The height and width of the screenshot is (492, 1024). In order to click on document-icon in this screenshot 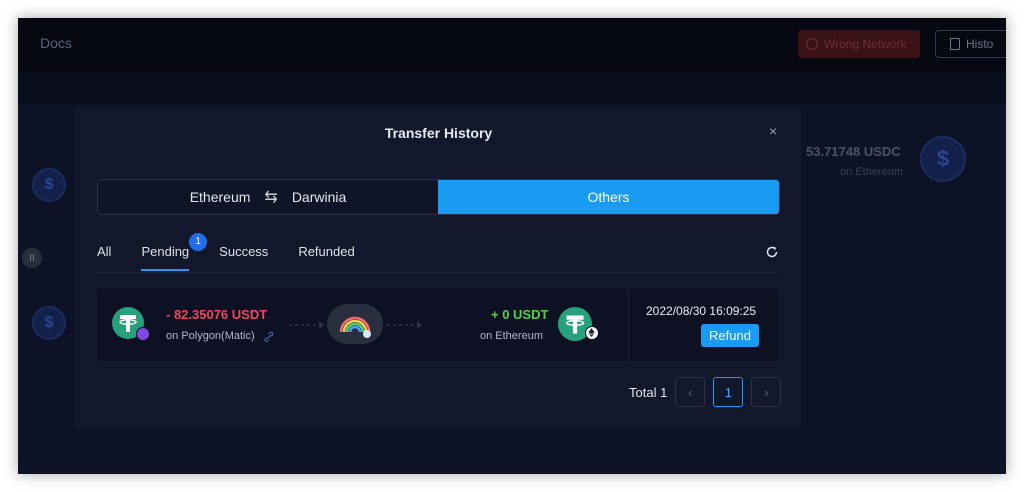, I will do `click(955, 44)`.